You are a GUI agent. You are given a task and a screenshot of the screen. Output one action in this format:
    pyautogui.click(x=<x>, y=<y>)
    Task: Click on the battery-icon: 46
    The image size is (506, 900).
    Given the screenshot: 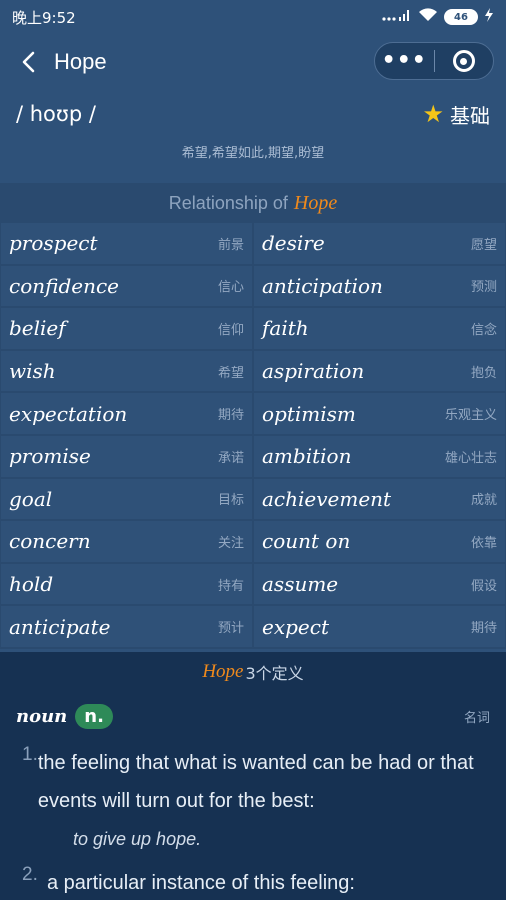 What is the action you would take?
    pyautogui.click(x=461, y=17)
    